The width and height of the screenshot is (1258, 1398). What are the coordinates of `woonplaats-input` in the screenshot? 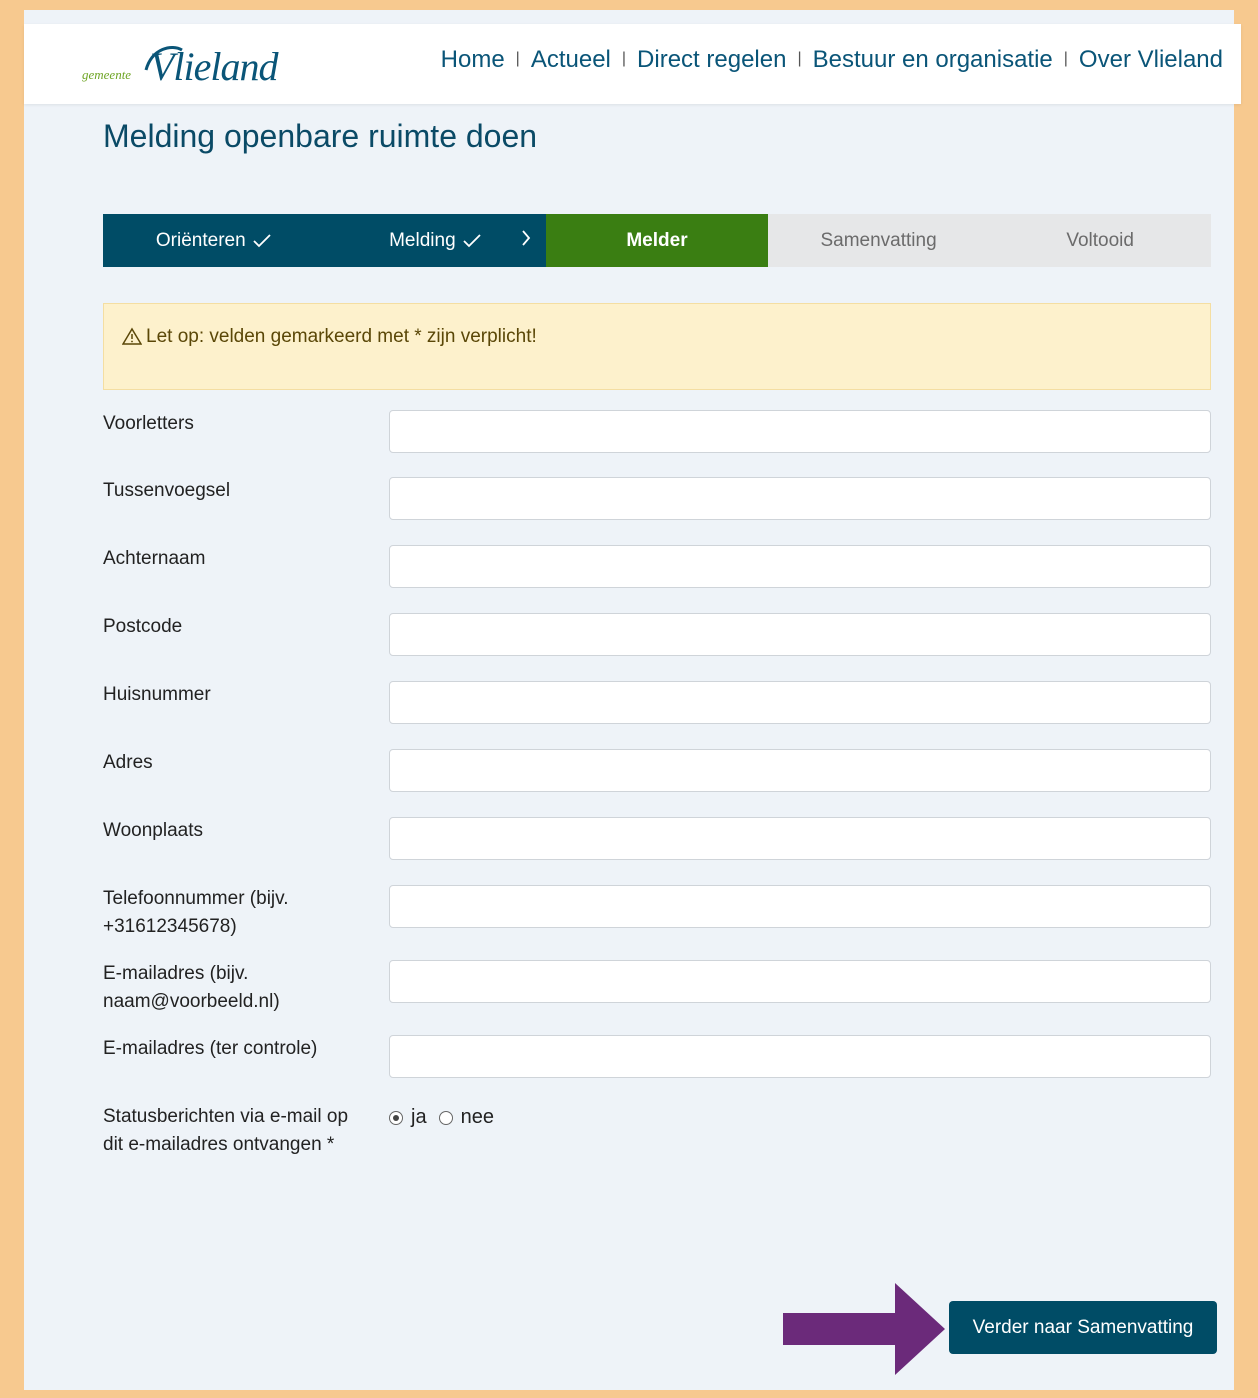 It's located at (800, 838).